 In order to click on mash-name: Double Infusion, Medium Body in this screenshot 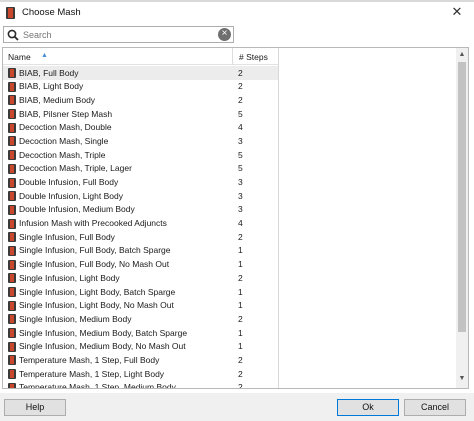, I will do `click(77, 209)`.